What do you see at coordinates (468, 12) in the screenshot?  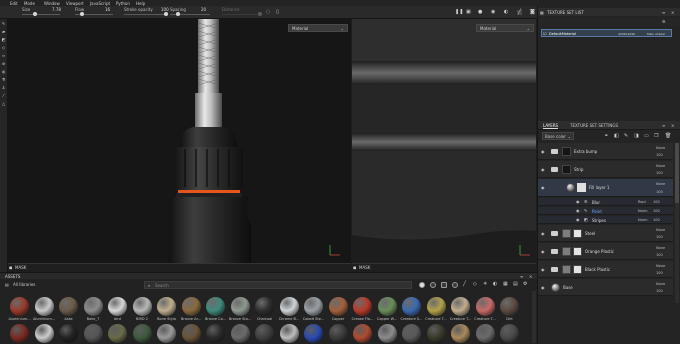 I see `camera-tools-icon: ▣` at bounding box center [468, 12].